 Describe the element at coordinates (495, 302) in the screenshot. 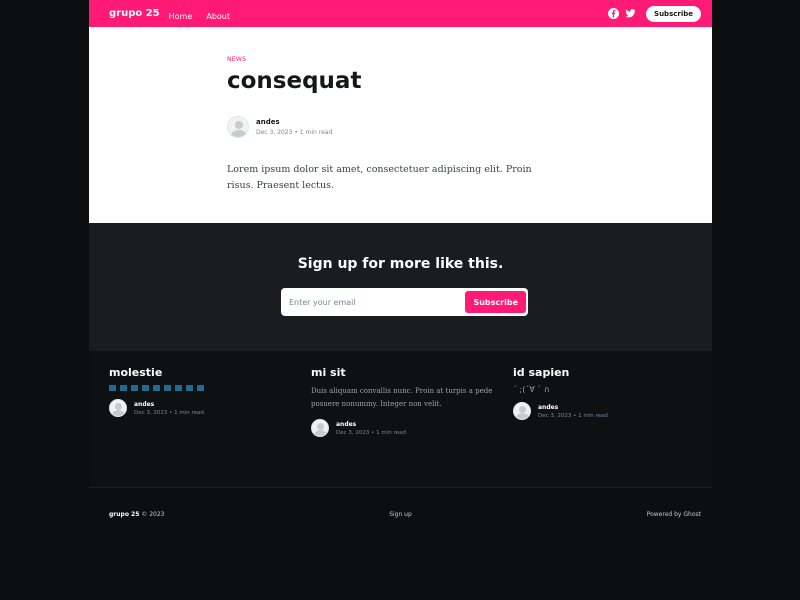

I see `signup-subscribe-button: Subscribe` at that location.